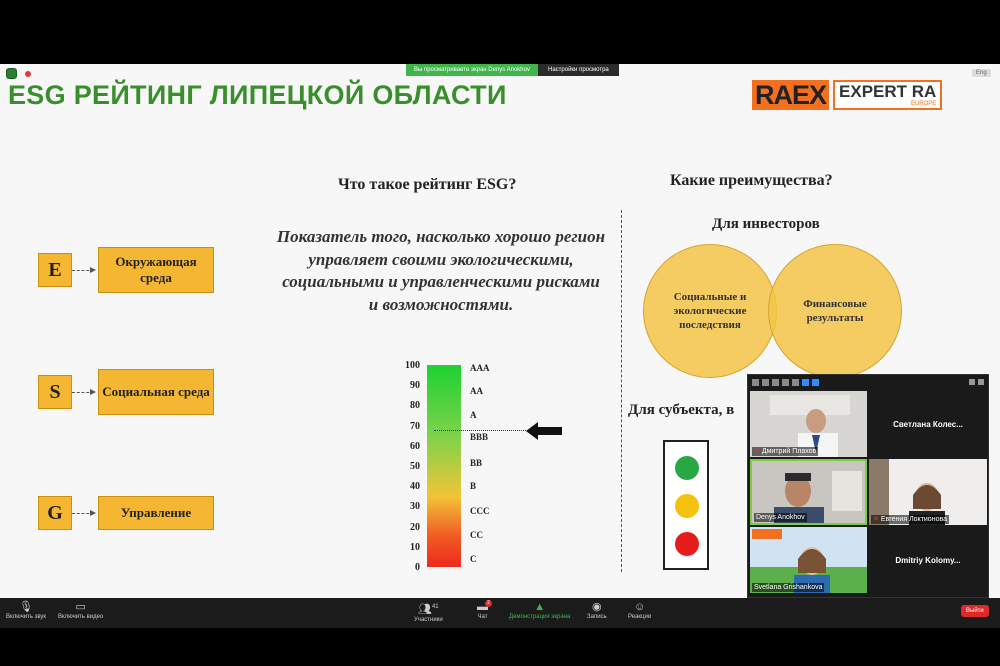  I want to click on esg-label: Управление, so click(156, 513).